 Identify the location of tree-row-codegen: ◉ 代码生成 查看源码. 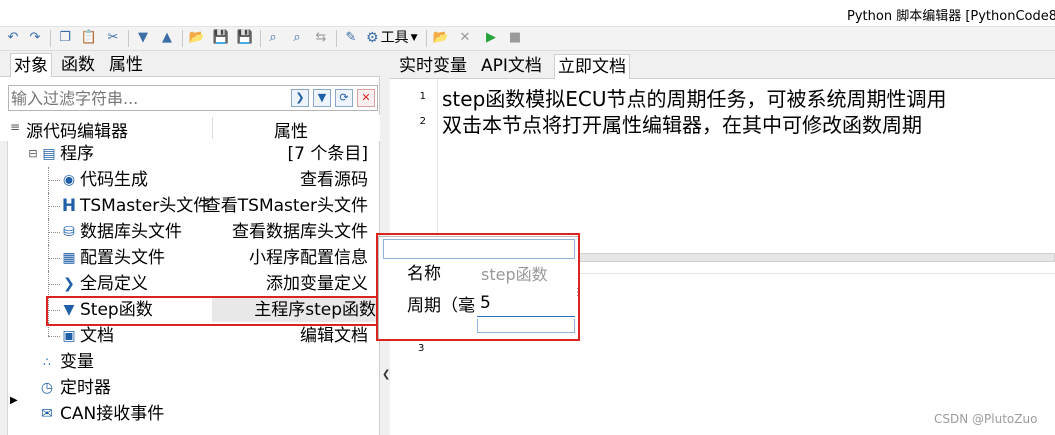
(194, 180).